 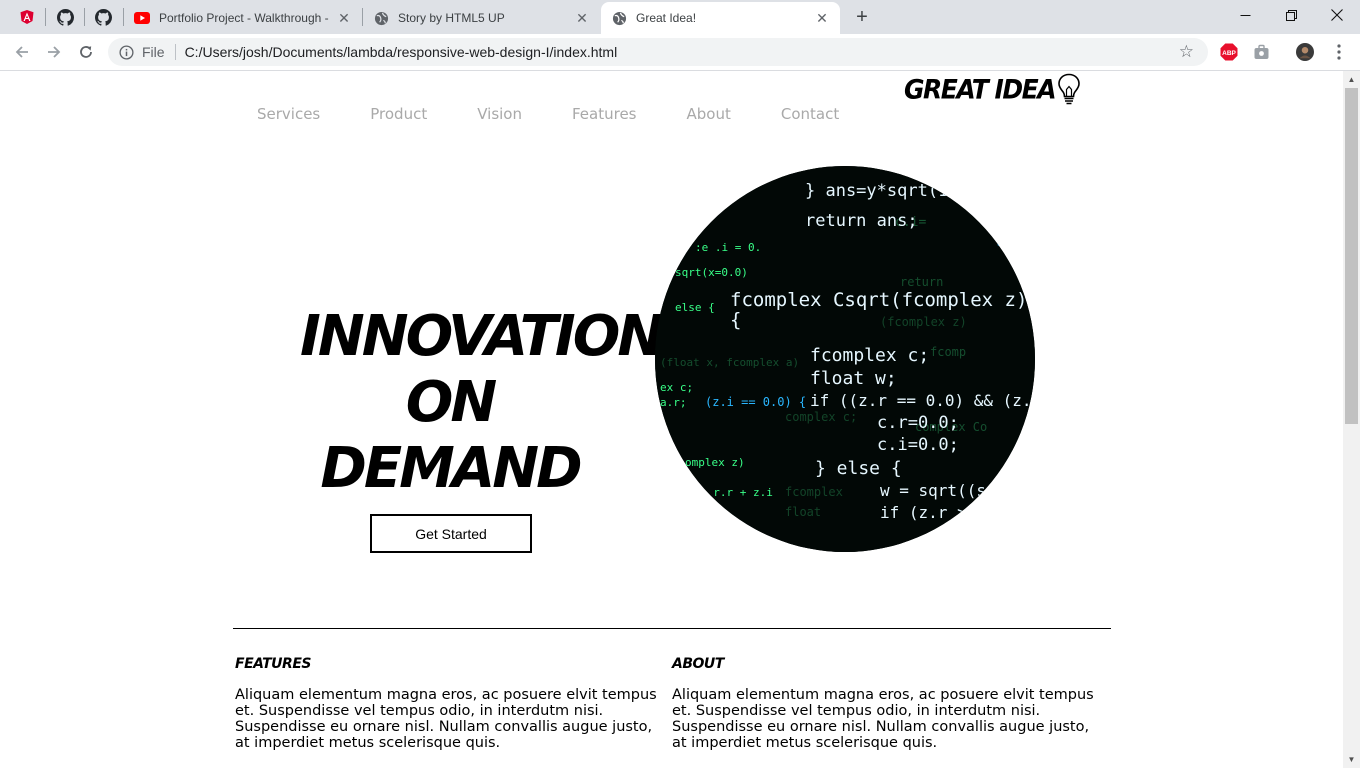 What do you see at coordinates (1337, 15) in the screenshot?
I see `close-window-button` at bounding box center [1337, 15].